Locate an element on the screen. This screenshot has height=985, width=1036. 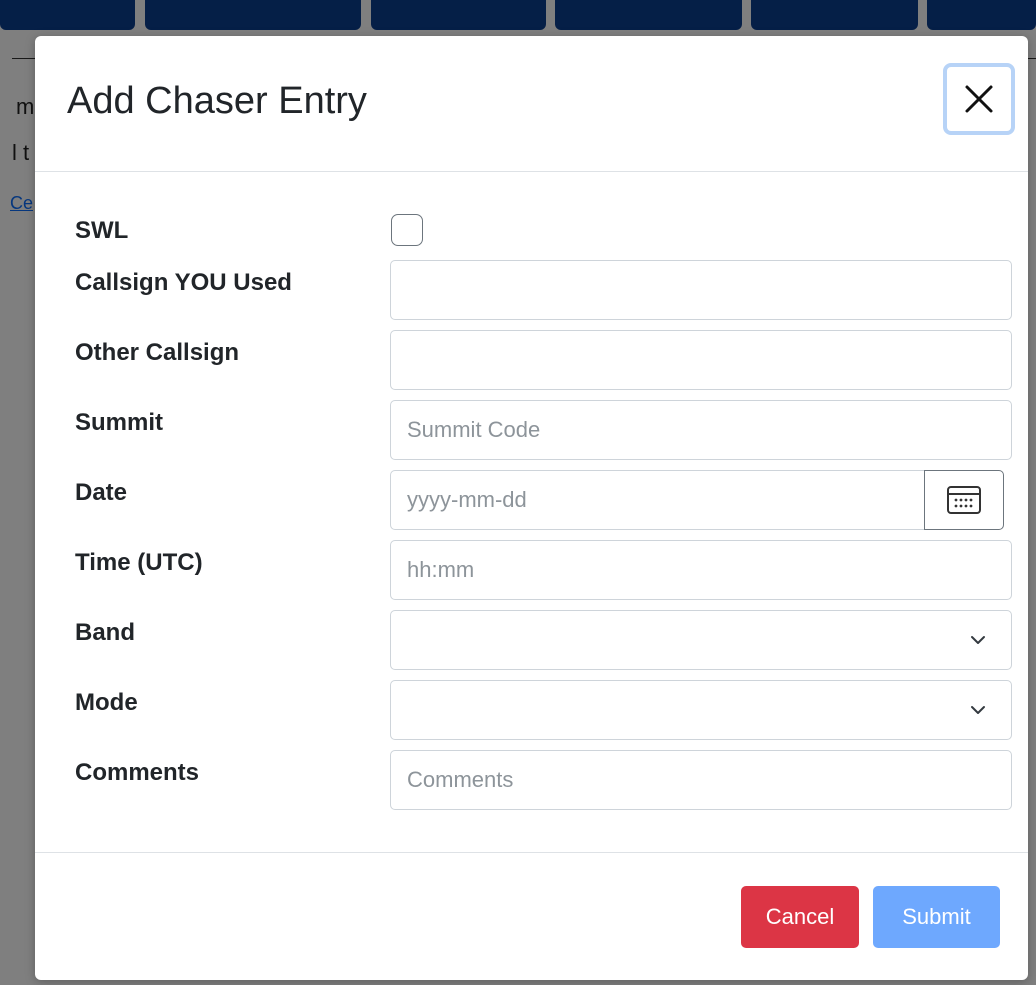
other-callsign-row: Other Callsign is located at coordinates (531, 360).